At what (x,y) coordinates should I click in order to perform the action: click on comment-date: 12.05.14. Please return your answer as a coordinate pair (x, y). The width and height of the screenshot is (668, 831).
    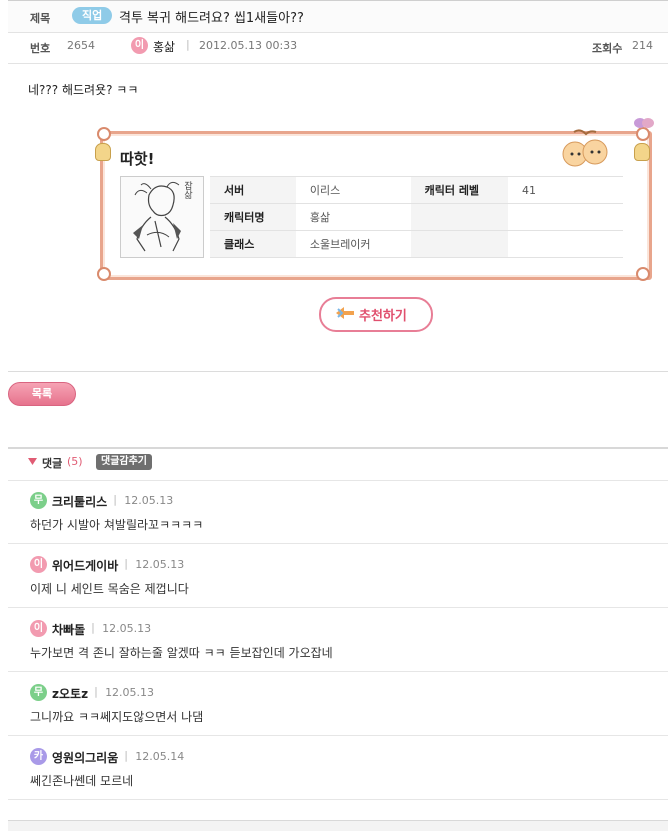
    Looking at the image, I should click on (160, 756).